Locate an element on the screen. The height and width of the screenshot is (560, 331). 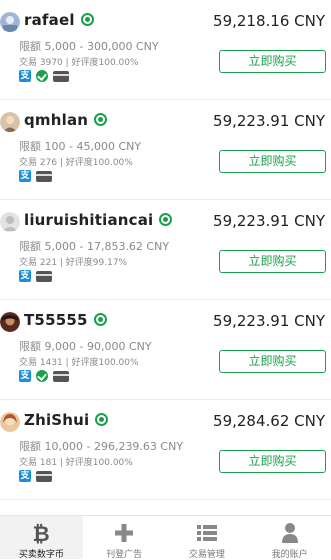
tab-post-ad: 刊登广告 is located at coordinates (124, 538).